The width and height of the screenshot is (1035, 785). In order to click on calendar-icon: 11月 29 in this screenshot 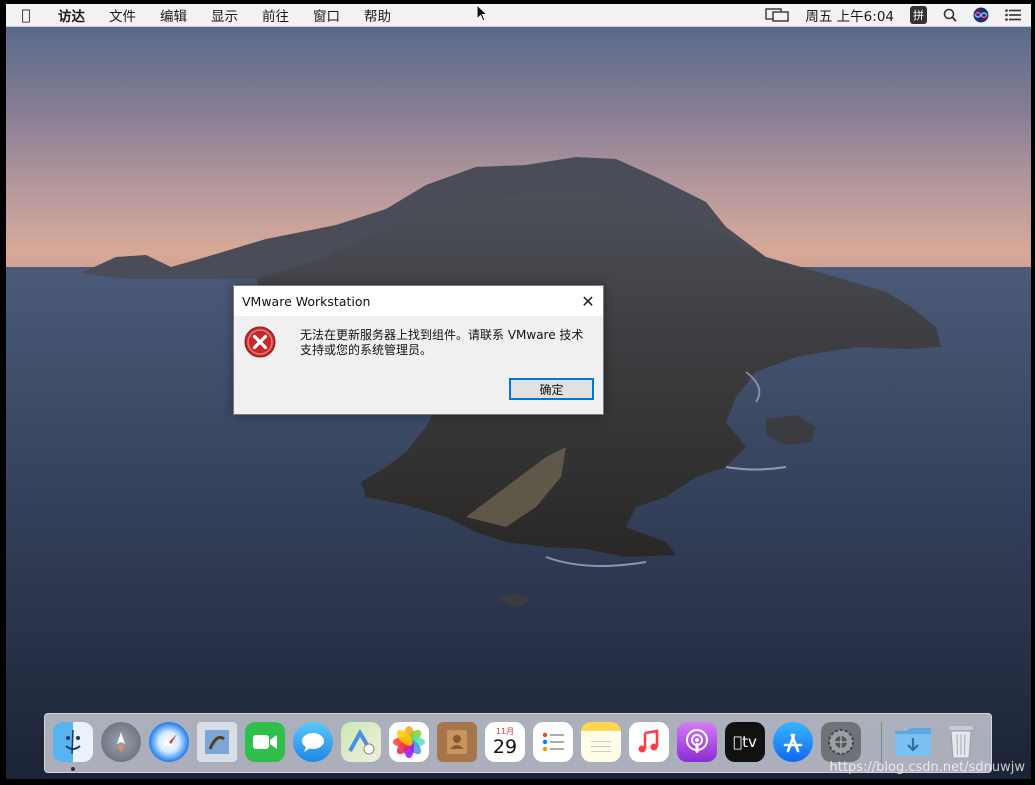, I will do `click(505, 742)`.